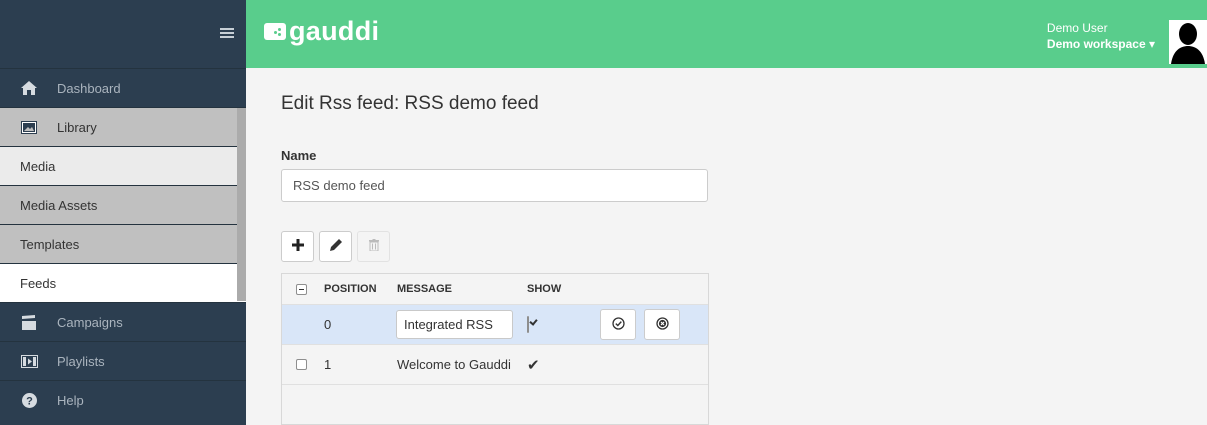 The width and height of the screenshot is (1207, 425). Describe the element at coordinates (123, 243) in the screenshot. I see `sidebar-subitem-templates: Templates` at that location.